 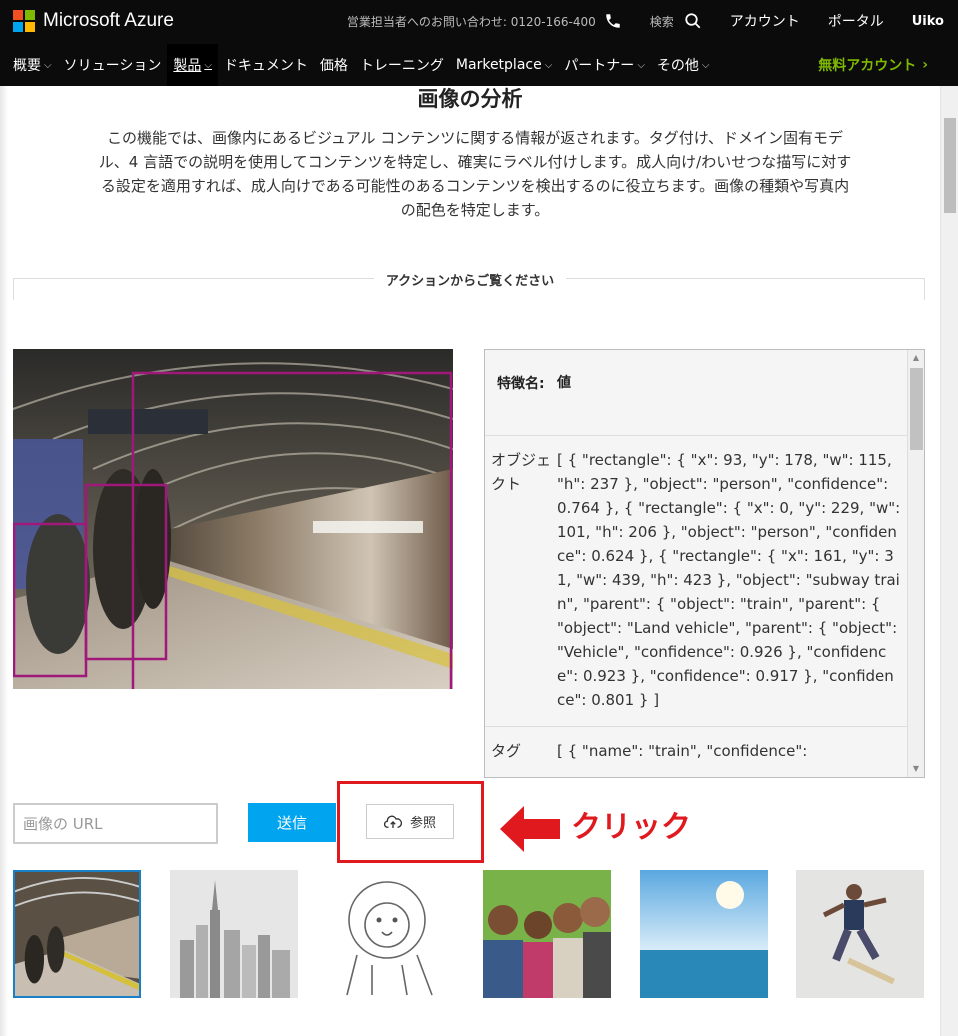 I want to click on page-scrollbar-thumb, so click(x=950, y=165).